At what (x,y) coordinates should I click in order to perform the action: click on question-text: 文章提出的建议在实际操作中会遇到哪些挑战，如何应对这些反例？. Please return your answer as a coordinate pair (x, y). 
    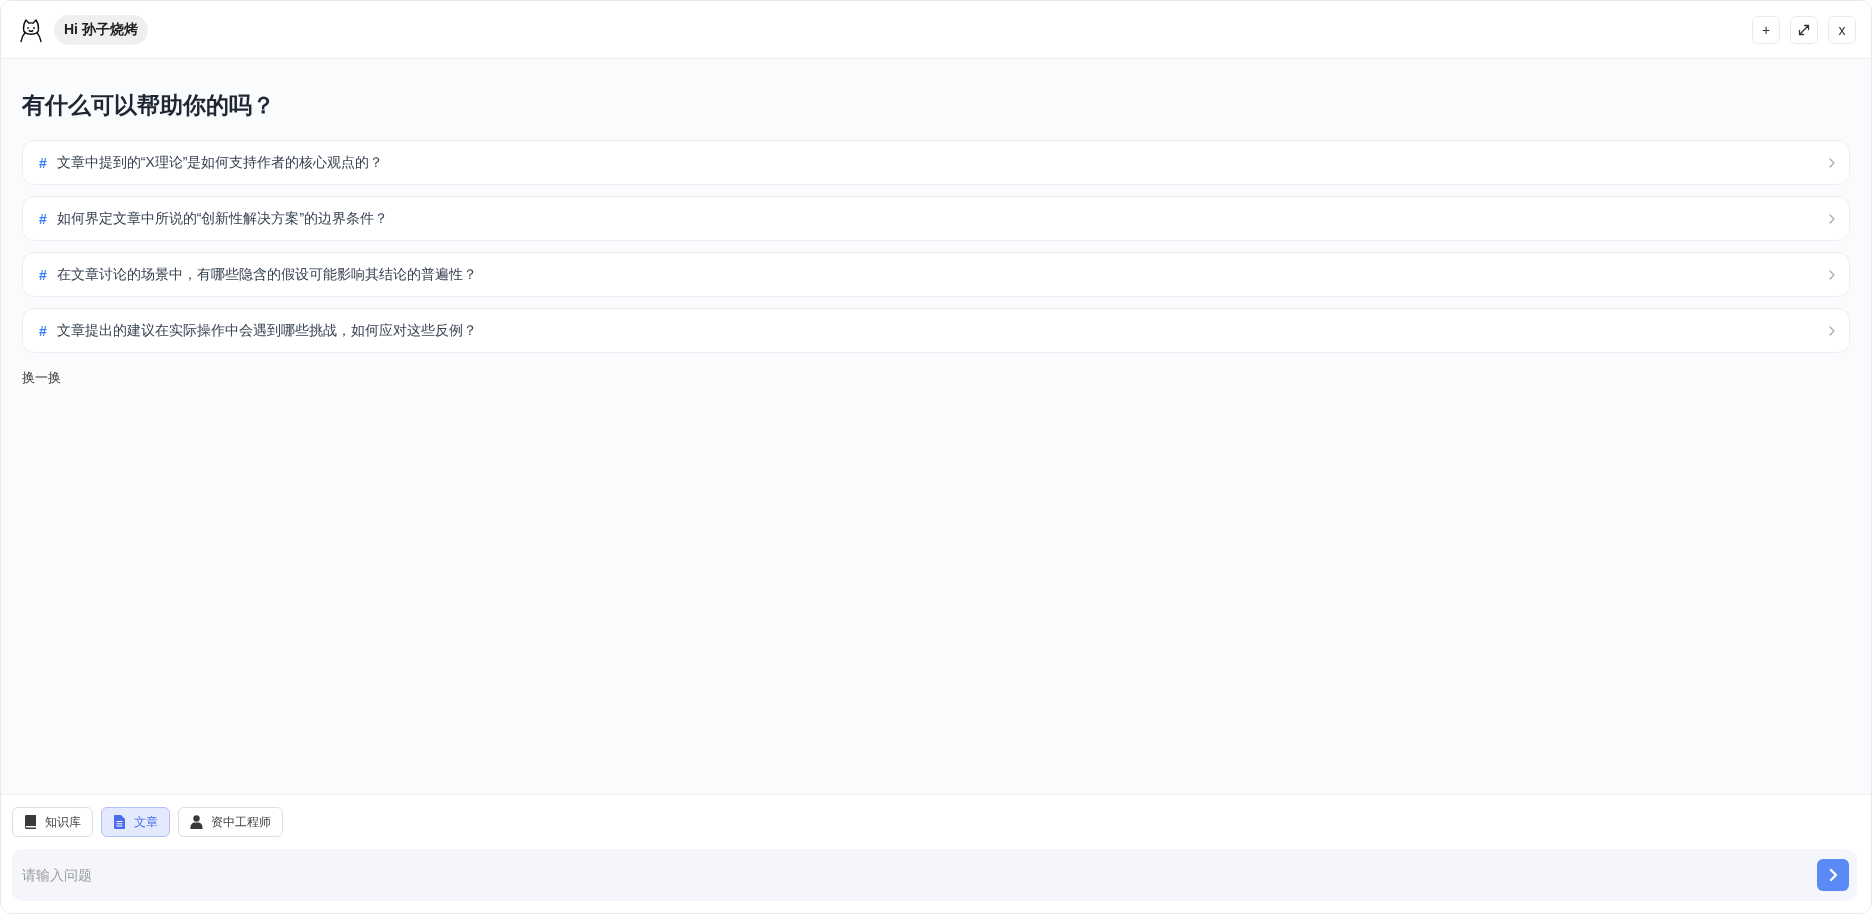
    Looking at the image, I should click on (267, 330).